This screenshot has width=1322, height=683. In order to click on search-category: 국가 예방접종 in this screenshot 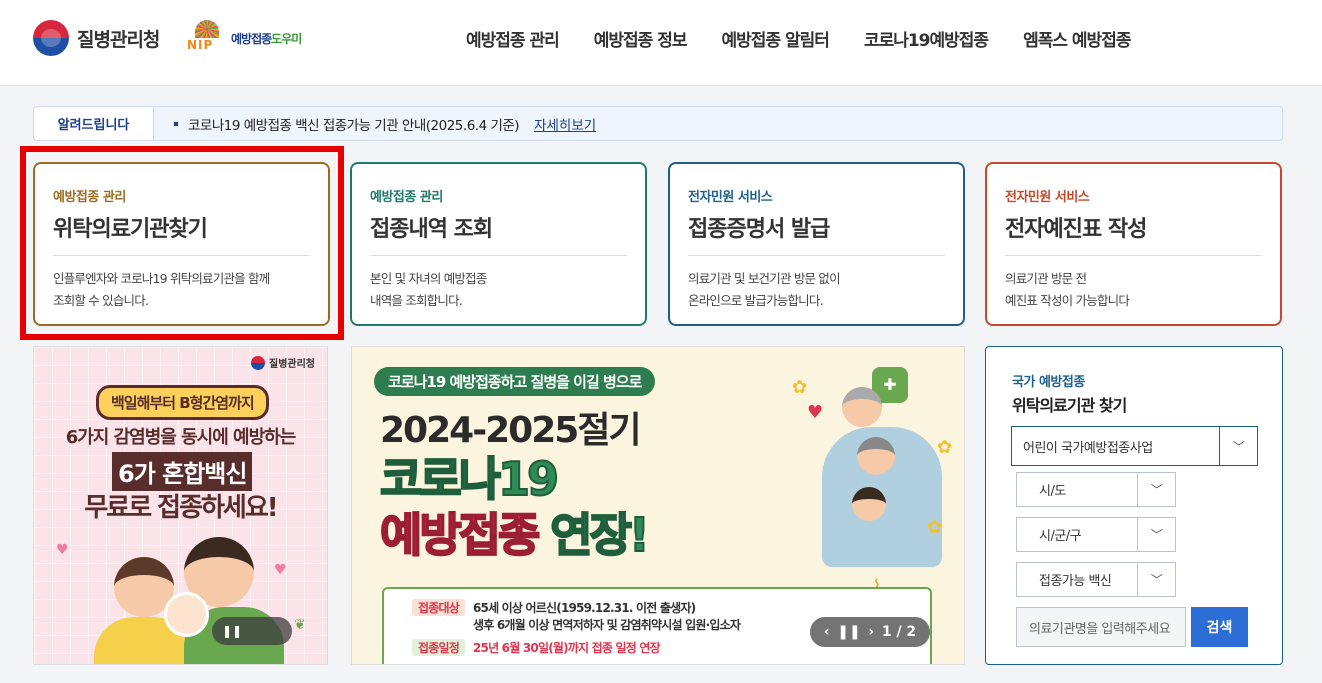, I will do `click(1048, 382)`.